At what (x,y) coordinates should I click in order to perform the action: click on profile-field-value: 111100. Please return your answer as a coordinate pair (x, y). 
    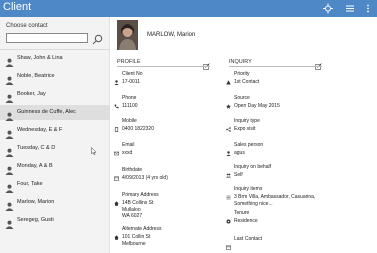
    Looking at the image, I should click on (130, 106).